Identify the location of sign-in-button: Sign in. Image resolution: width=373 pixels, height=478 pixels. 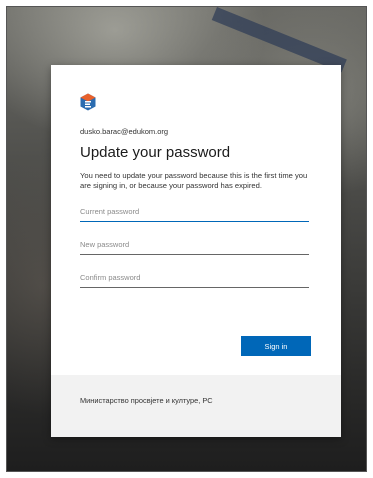
(276, 346).